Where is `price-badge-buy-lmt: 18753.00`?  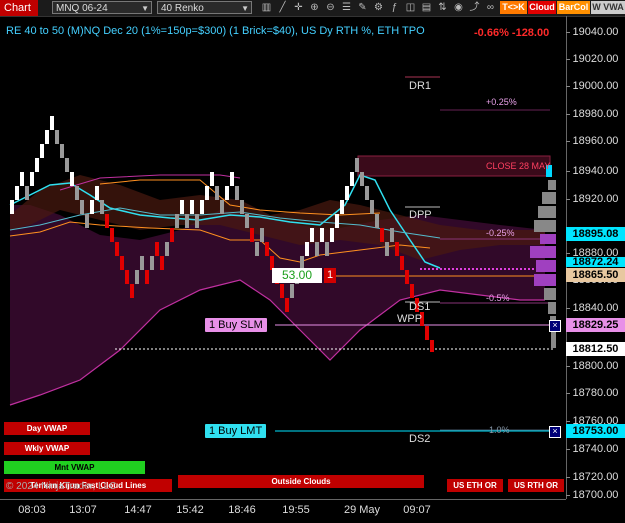
price-badge-buy-lmt: 18753.00 is located at coordinates (595, 431).